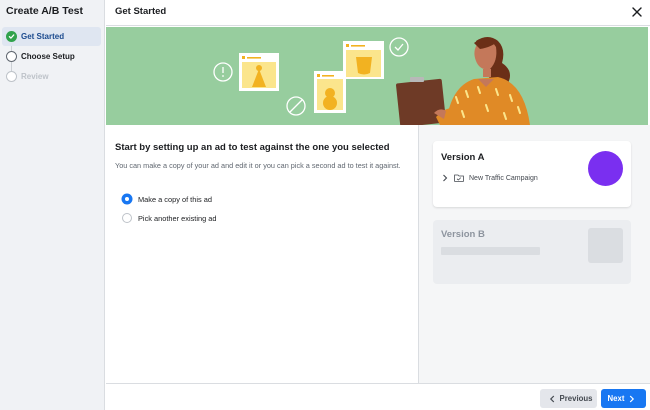 This screenshot has height=410, width=650. I want to click on option-label: Pick another existing ad, so click(177, 218).